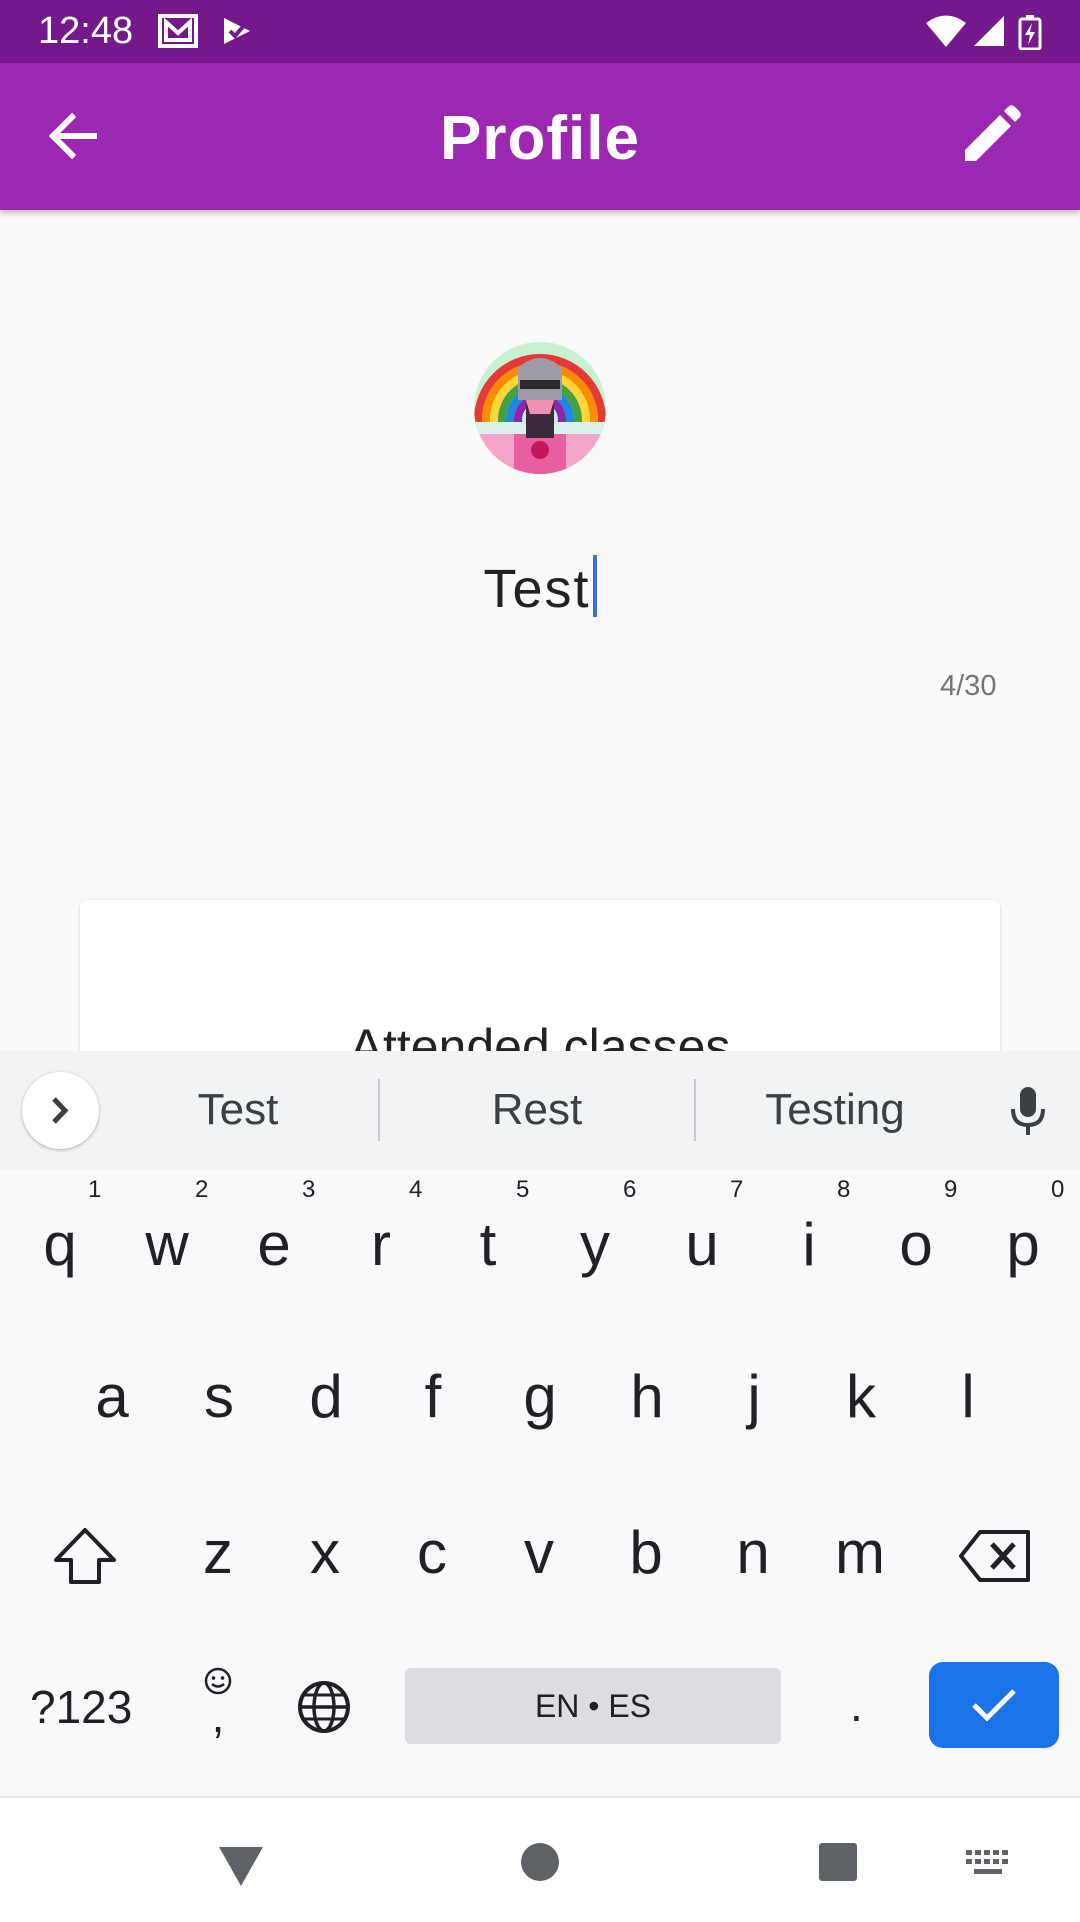  I want to click on shift-icon, so click(85, 1556).